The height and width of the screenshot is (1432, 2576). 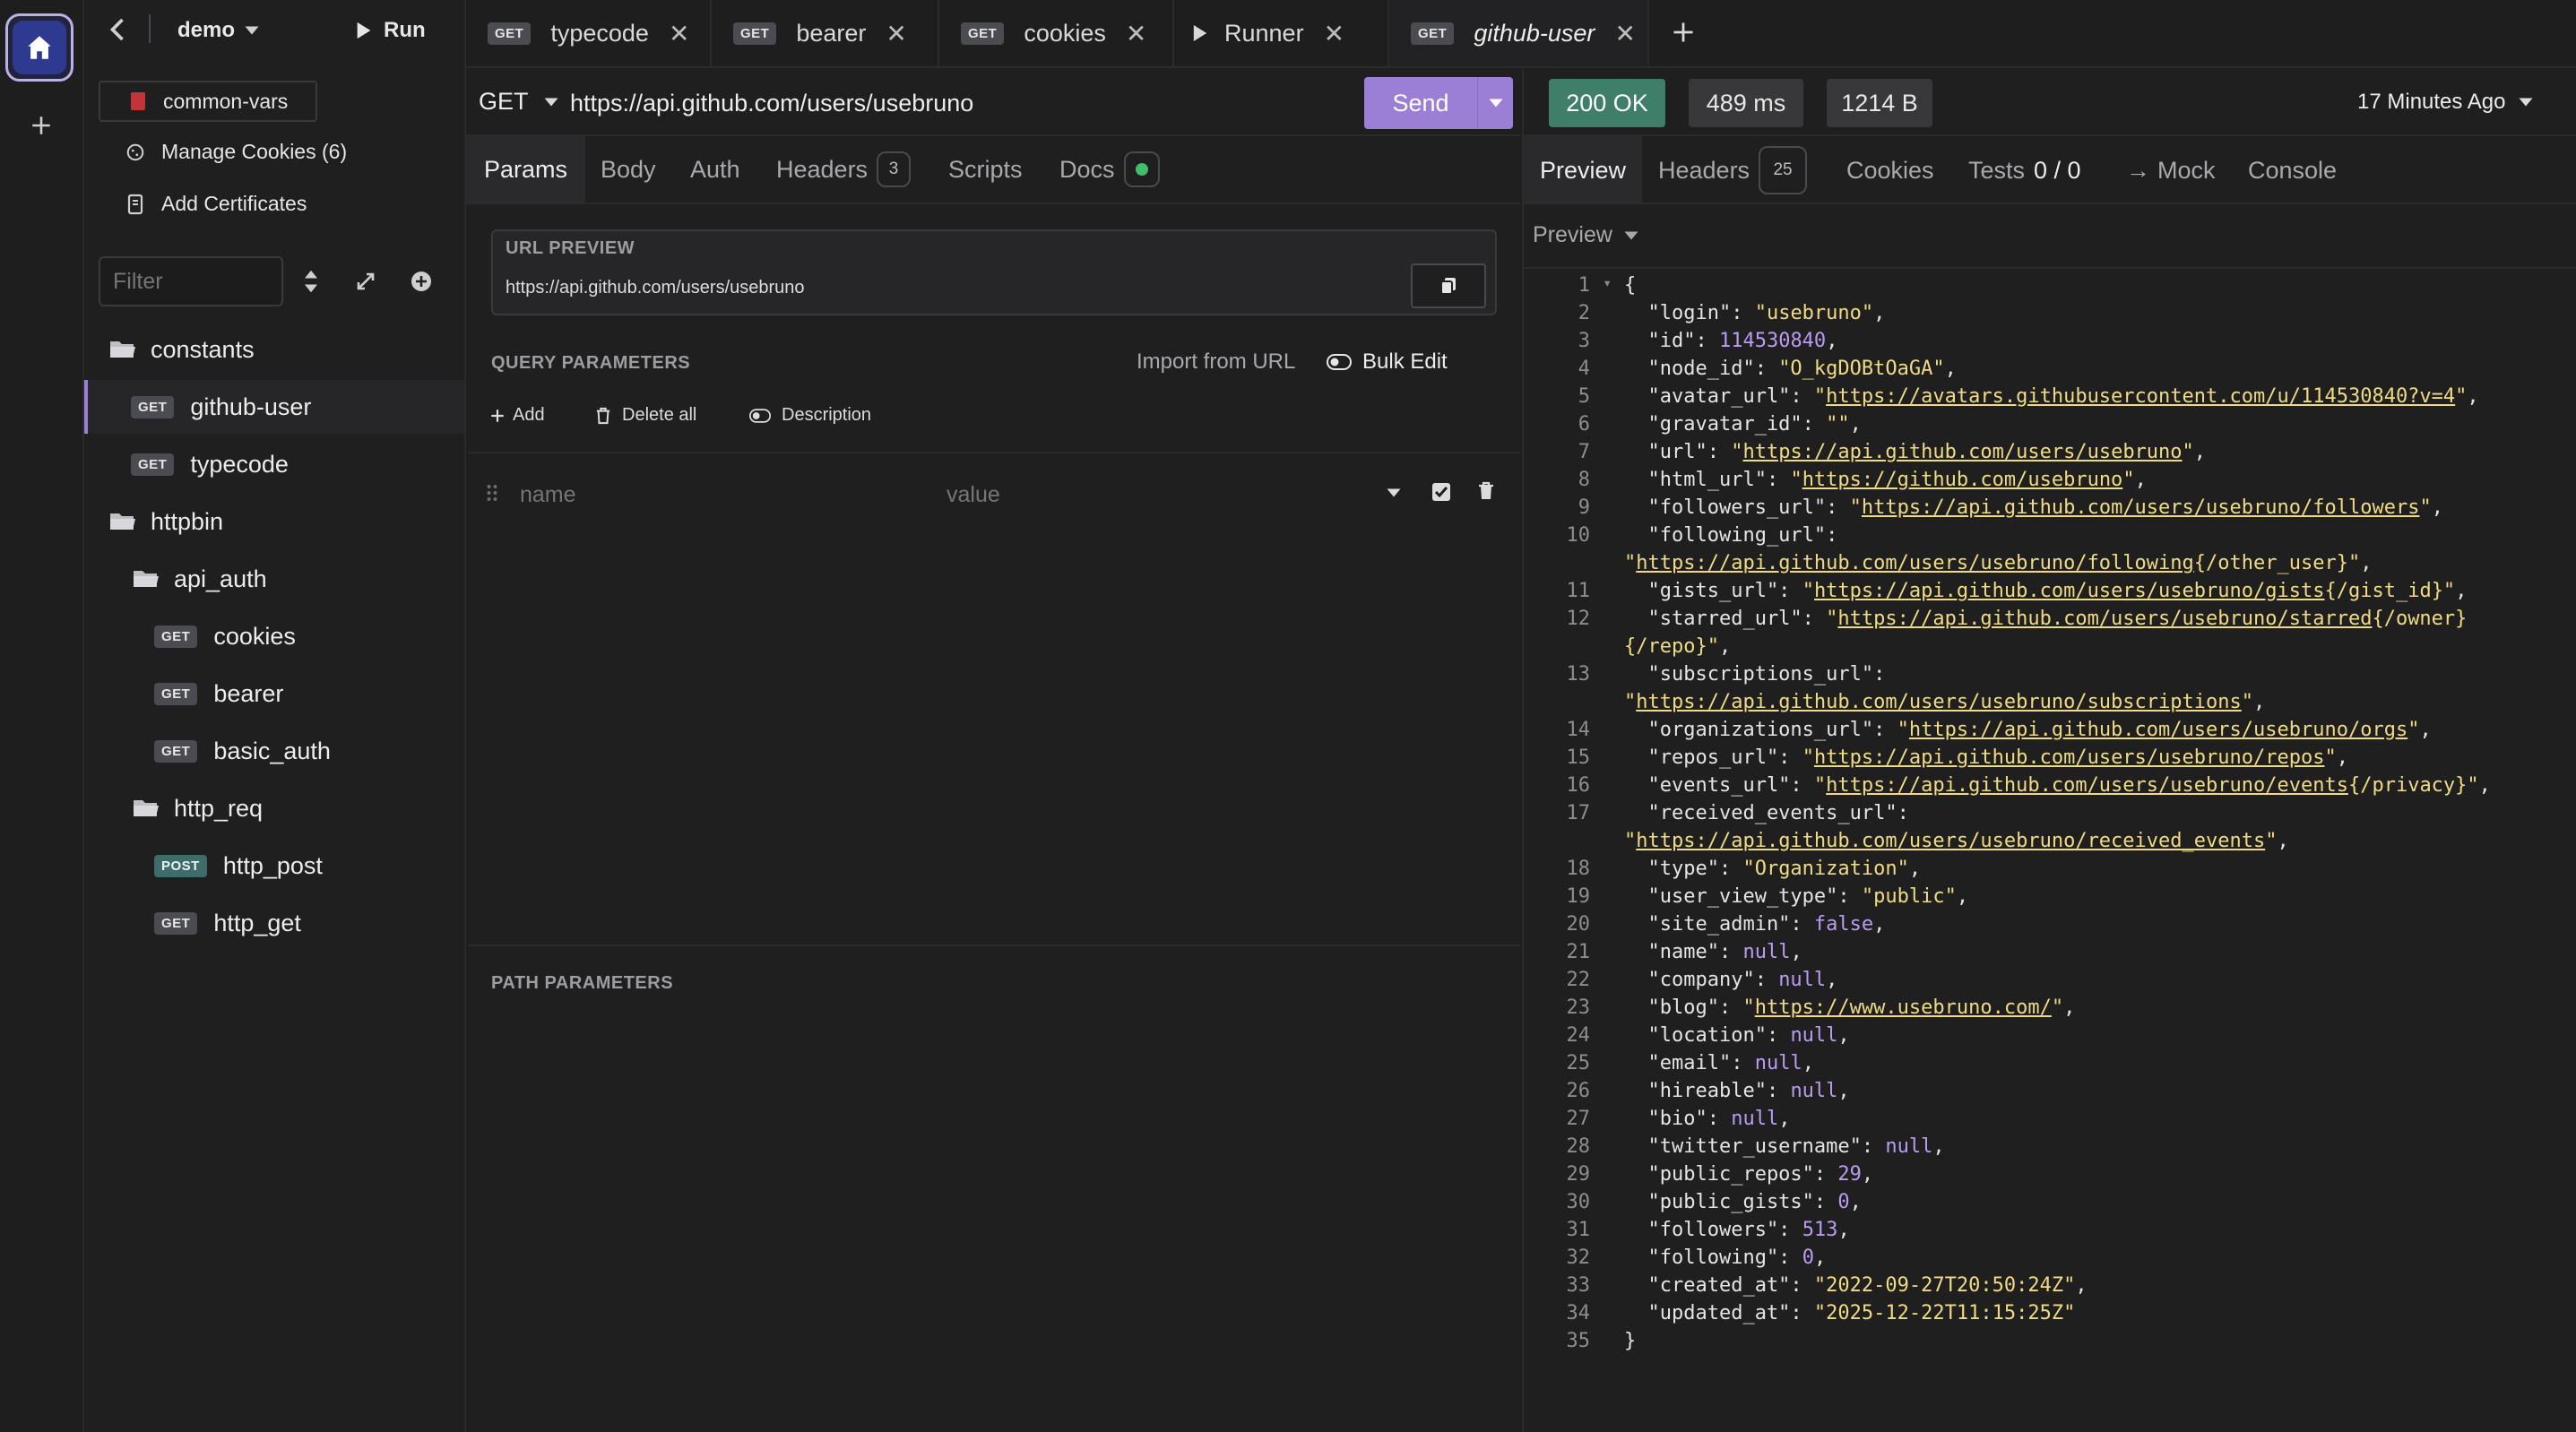 I want to click on sort-button, so click(x=311, y=281).